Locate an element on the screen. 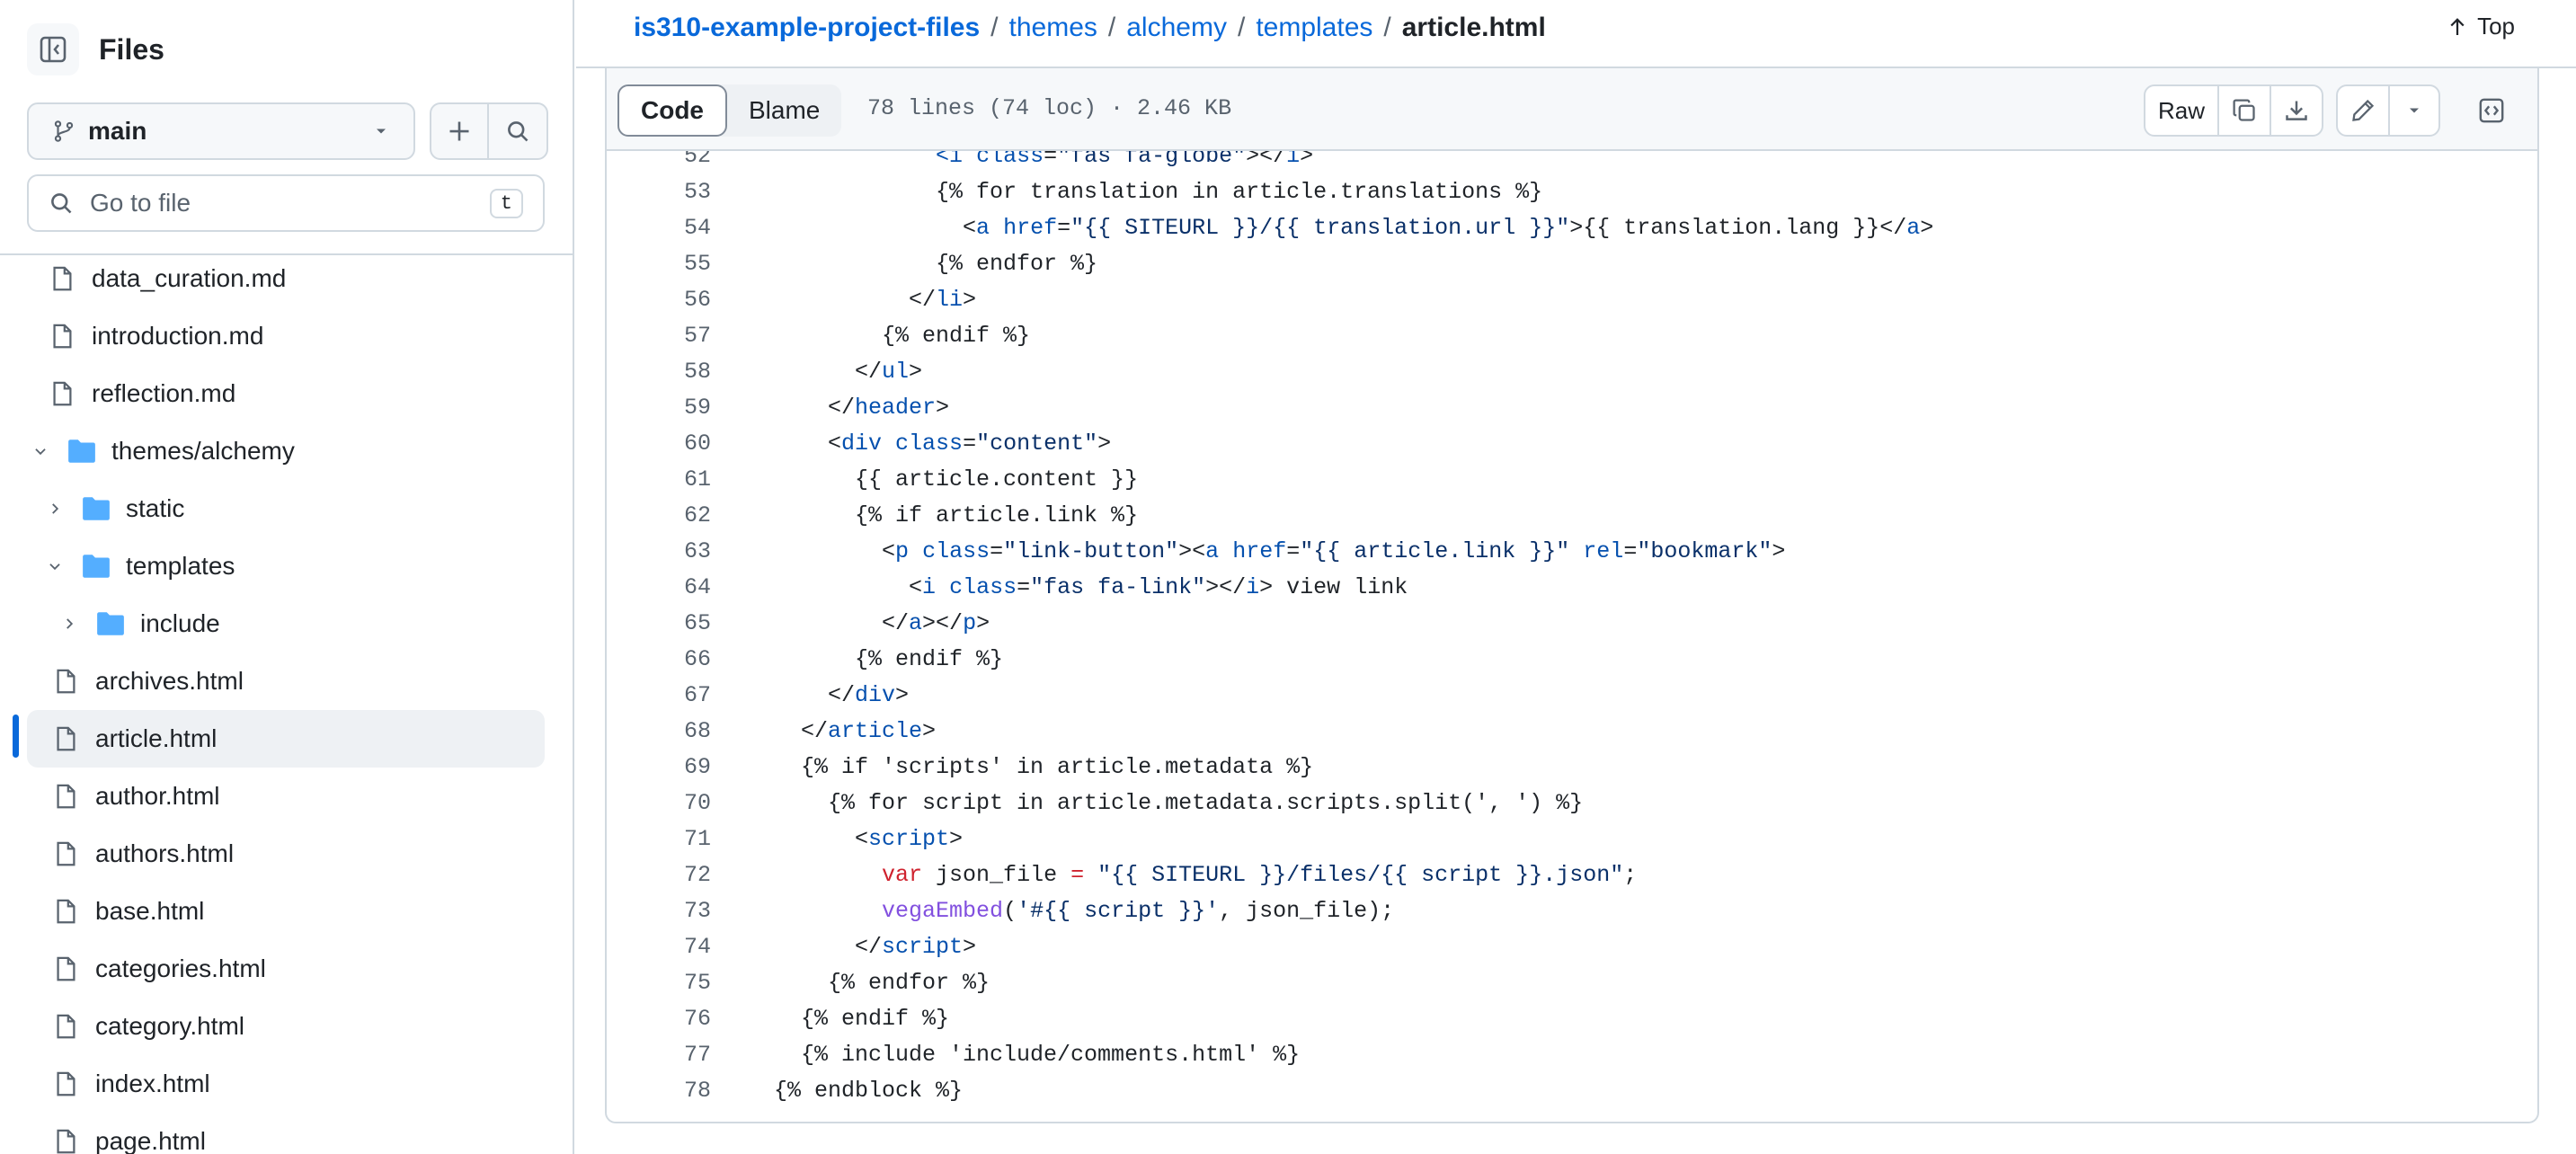  tree-file-category-html: category.html is located at coordinates (286, 1026).